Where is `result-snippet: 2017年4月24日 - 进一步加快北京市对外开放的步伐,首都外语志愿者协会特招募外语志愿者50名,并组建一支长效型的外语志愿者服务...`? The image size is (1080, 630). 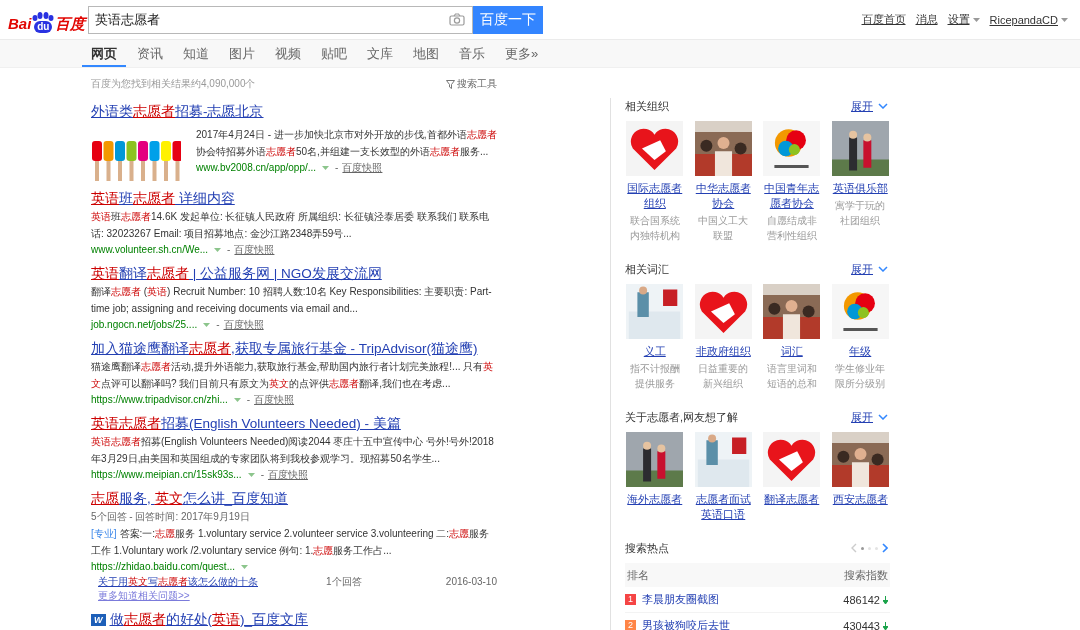
result-snippet: 2017年4月24日 - 进一步加快北京市对外开放的步伐,首都外语志愿者协会特招募外语志愿者50名,并组建一支长效型的外语志愿者服务... is located at coordinates (346, 143).